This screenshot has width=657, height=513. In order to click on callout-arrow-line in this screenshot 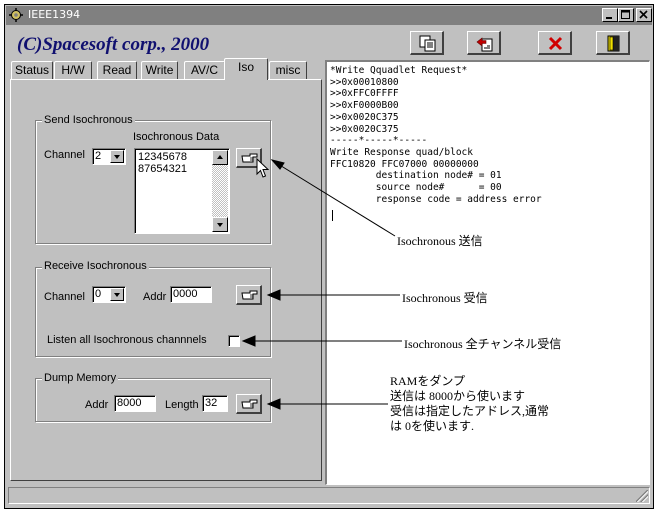, I will do `click(336, 200)`.